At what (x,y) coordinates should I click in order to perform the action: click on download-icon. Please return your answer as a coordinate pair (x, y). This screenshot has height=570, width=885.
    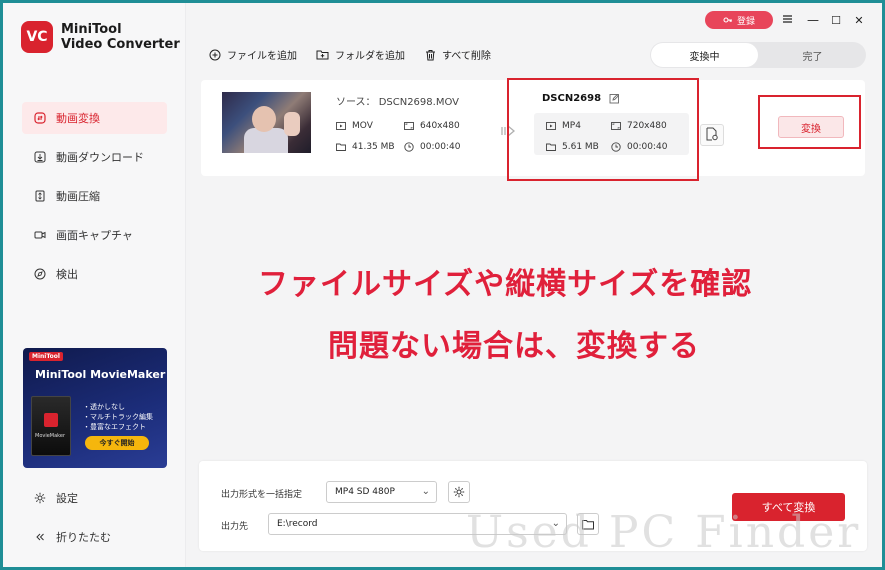
    Looking at the image, I should click on (40, 157).